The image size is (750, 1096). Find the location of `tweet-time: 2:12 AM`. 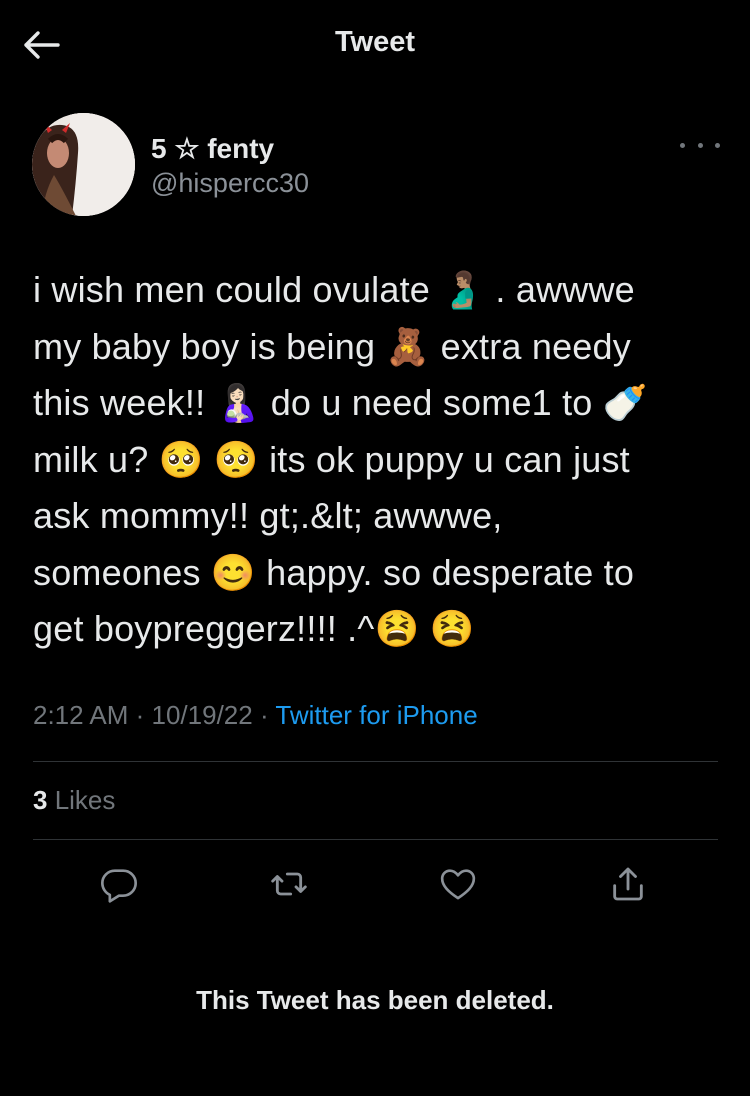

tweet-time: 2:12 AM is located at coordinates (80, 715).